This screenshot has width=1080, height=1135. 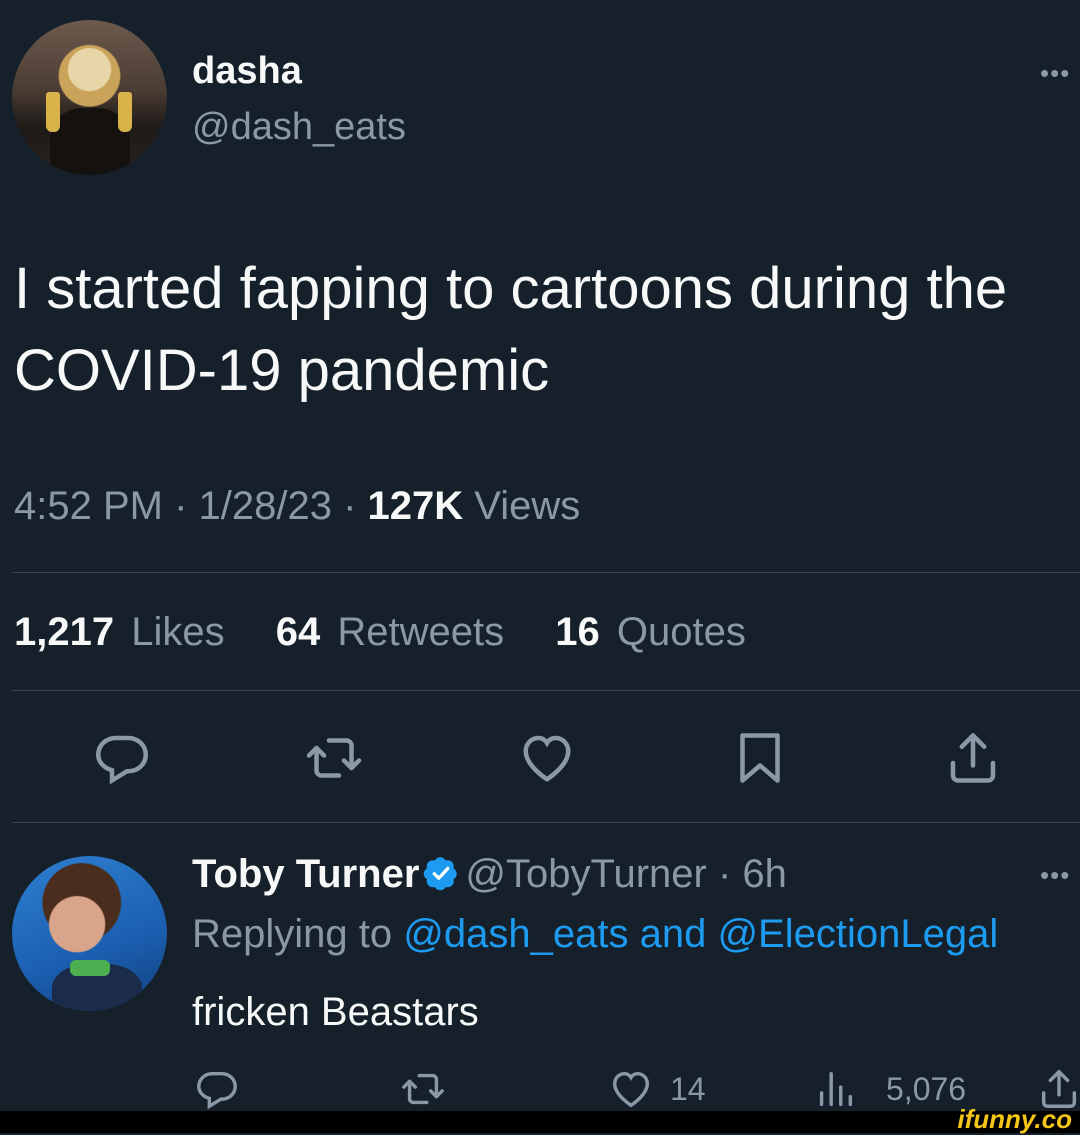 I want to click on likes-count: 1,217, so click(x=64, y=632).